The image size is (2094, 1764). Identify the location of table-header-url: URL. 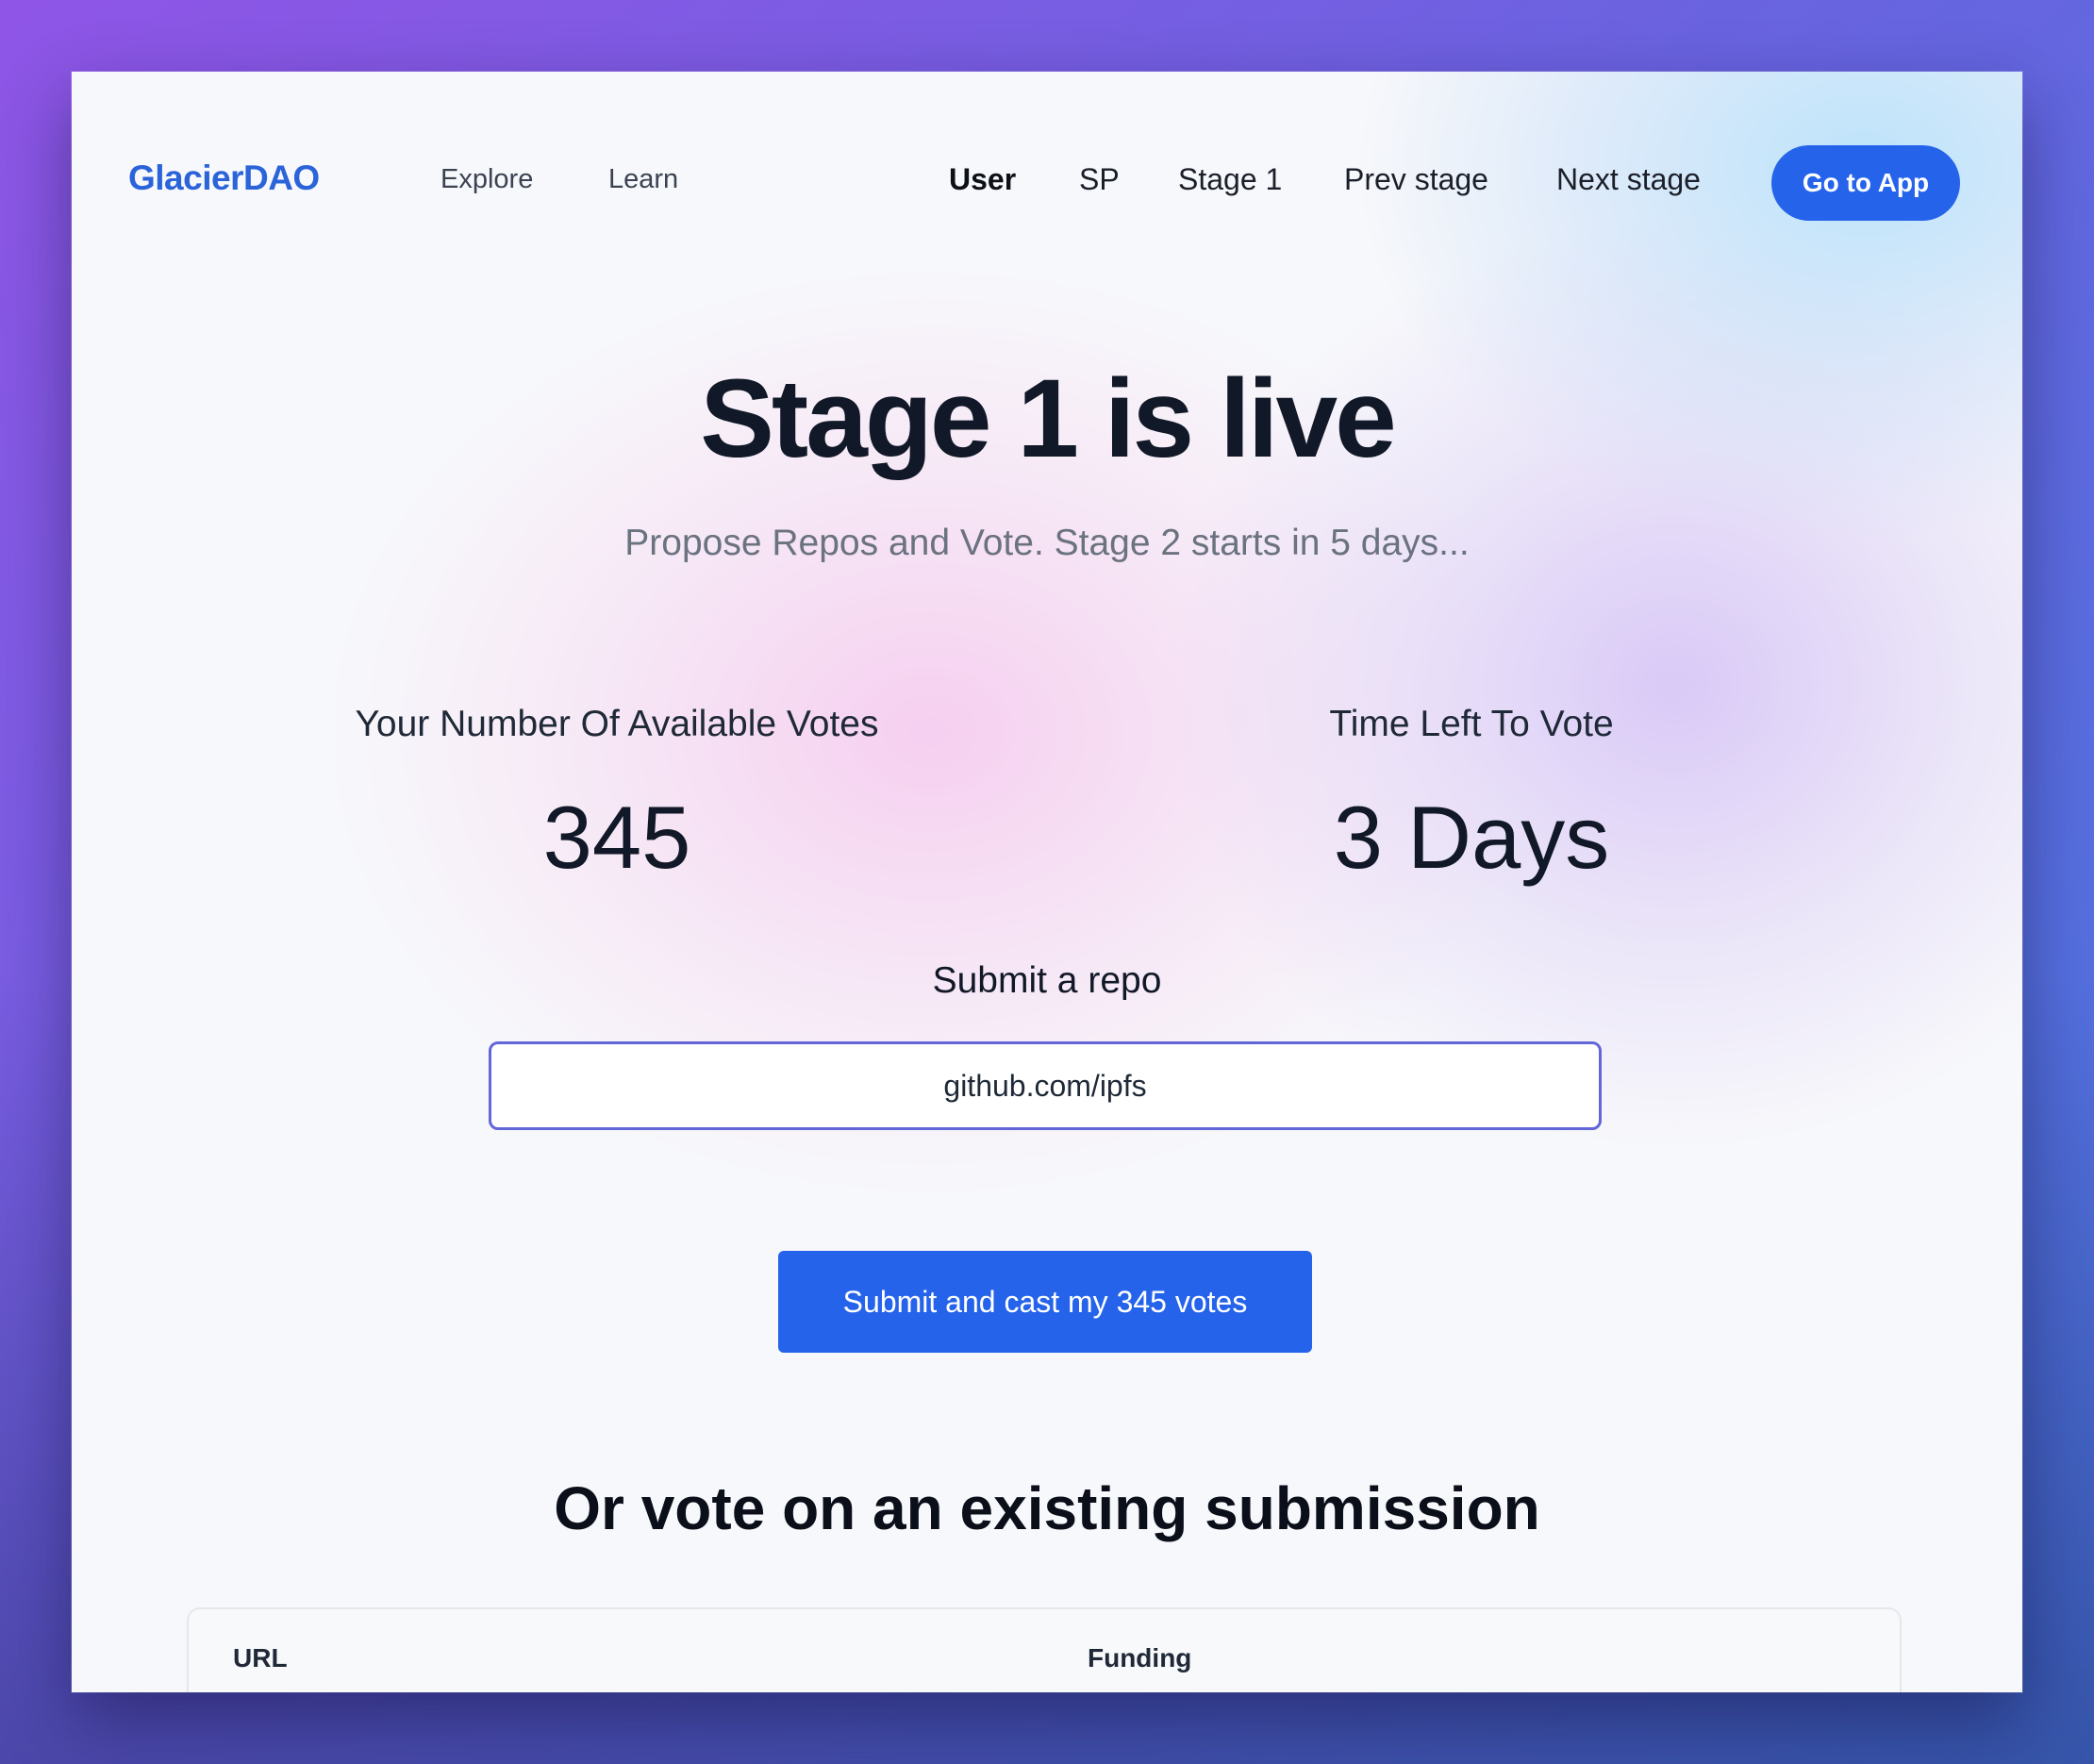
(261, 1658).